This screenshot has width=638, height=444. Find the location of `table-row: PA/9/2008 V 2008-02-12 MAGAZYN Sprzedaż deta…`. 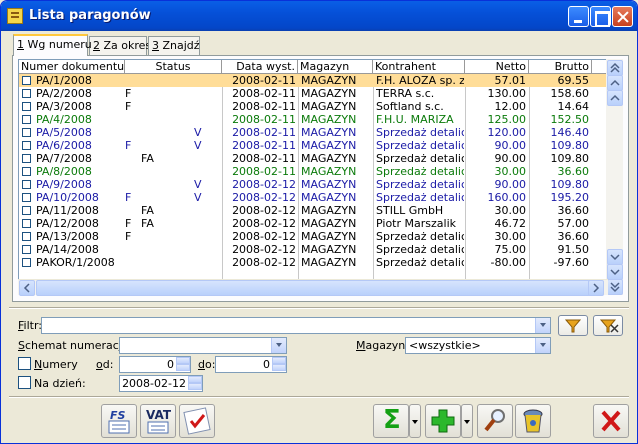

table-row: PA/9/2008 V 2008-02-12 MAGAZYN Sprzedaż deta… is located at coordinates (313, 184).